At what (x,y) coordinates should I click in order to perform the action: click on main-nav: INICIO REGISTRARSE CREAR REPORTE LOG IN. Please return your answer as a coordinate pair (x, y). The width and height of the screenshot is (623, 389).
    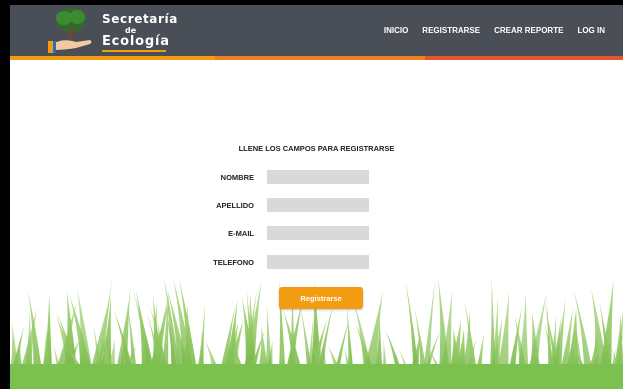
    Looking at the image, I should click on (494, 30).